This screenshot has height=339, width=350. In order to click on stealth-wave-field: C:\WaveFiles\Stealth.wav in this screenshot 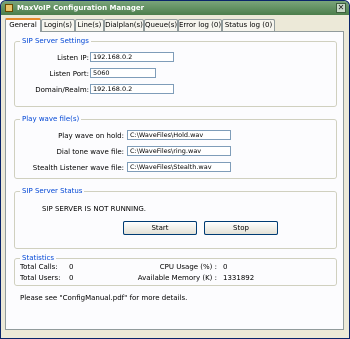, I will do `click(179, 167)`.